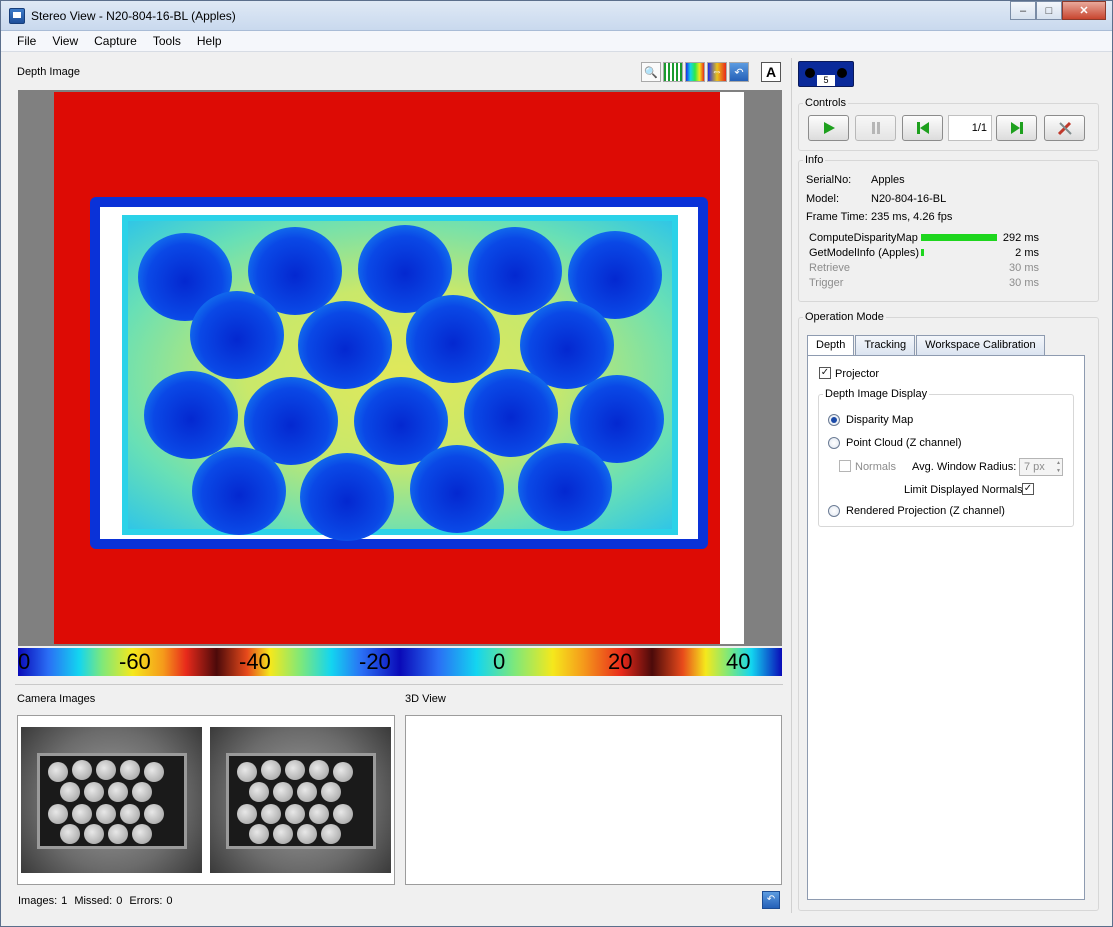 The image size is (1113, 927). Describe the element at coordinates (980, 345) in the screenshot. I see `tab-workspace-calibration: Workspace Calibration` at that location.